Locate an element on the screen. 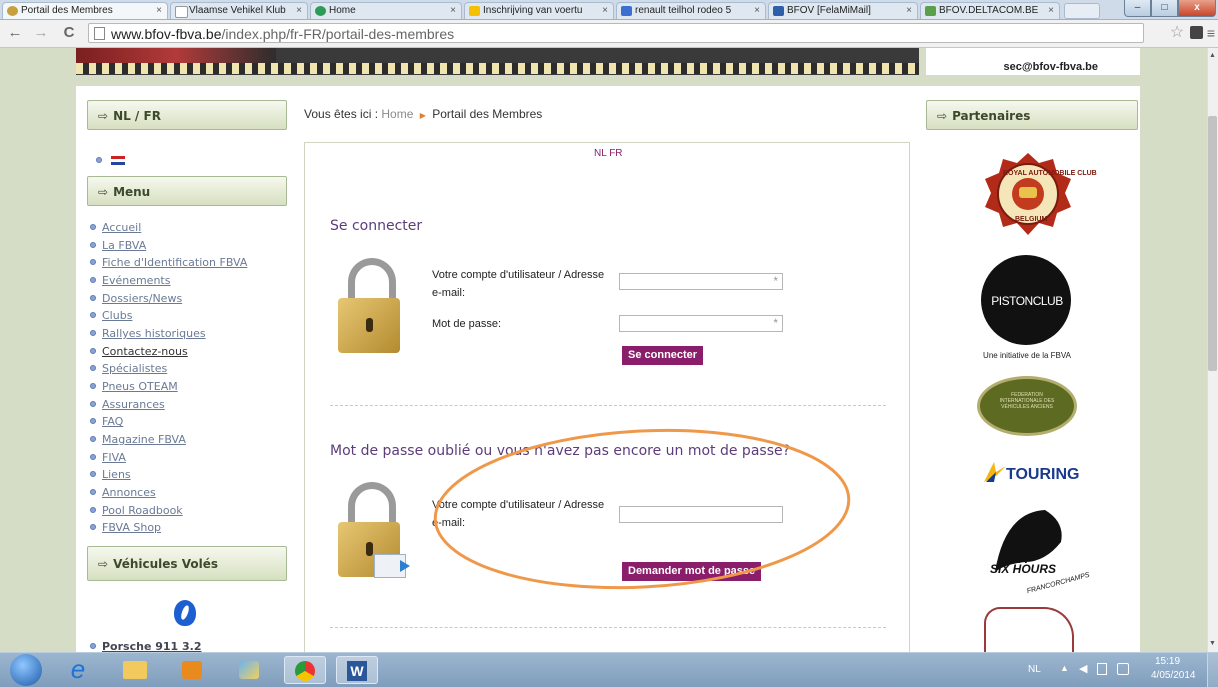 Image resolution: width=1218 pixels, height=687 pixels. media-player-icon is located at coordinates (192, 670).